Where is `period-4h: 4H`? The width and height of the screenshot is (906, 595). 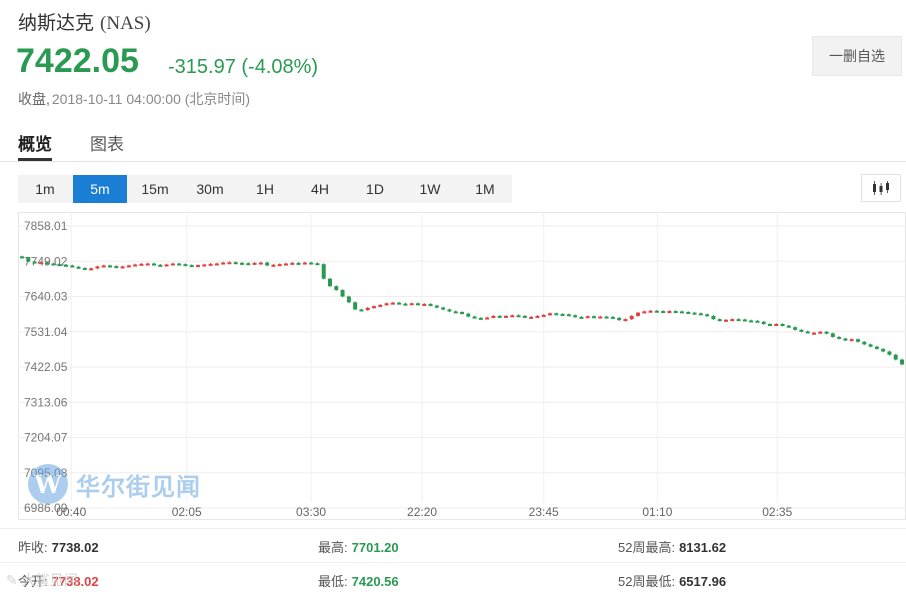 period-4h: 4H is located at coordinates (320, 189).